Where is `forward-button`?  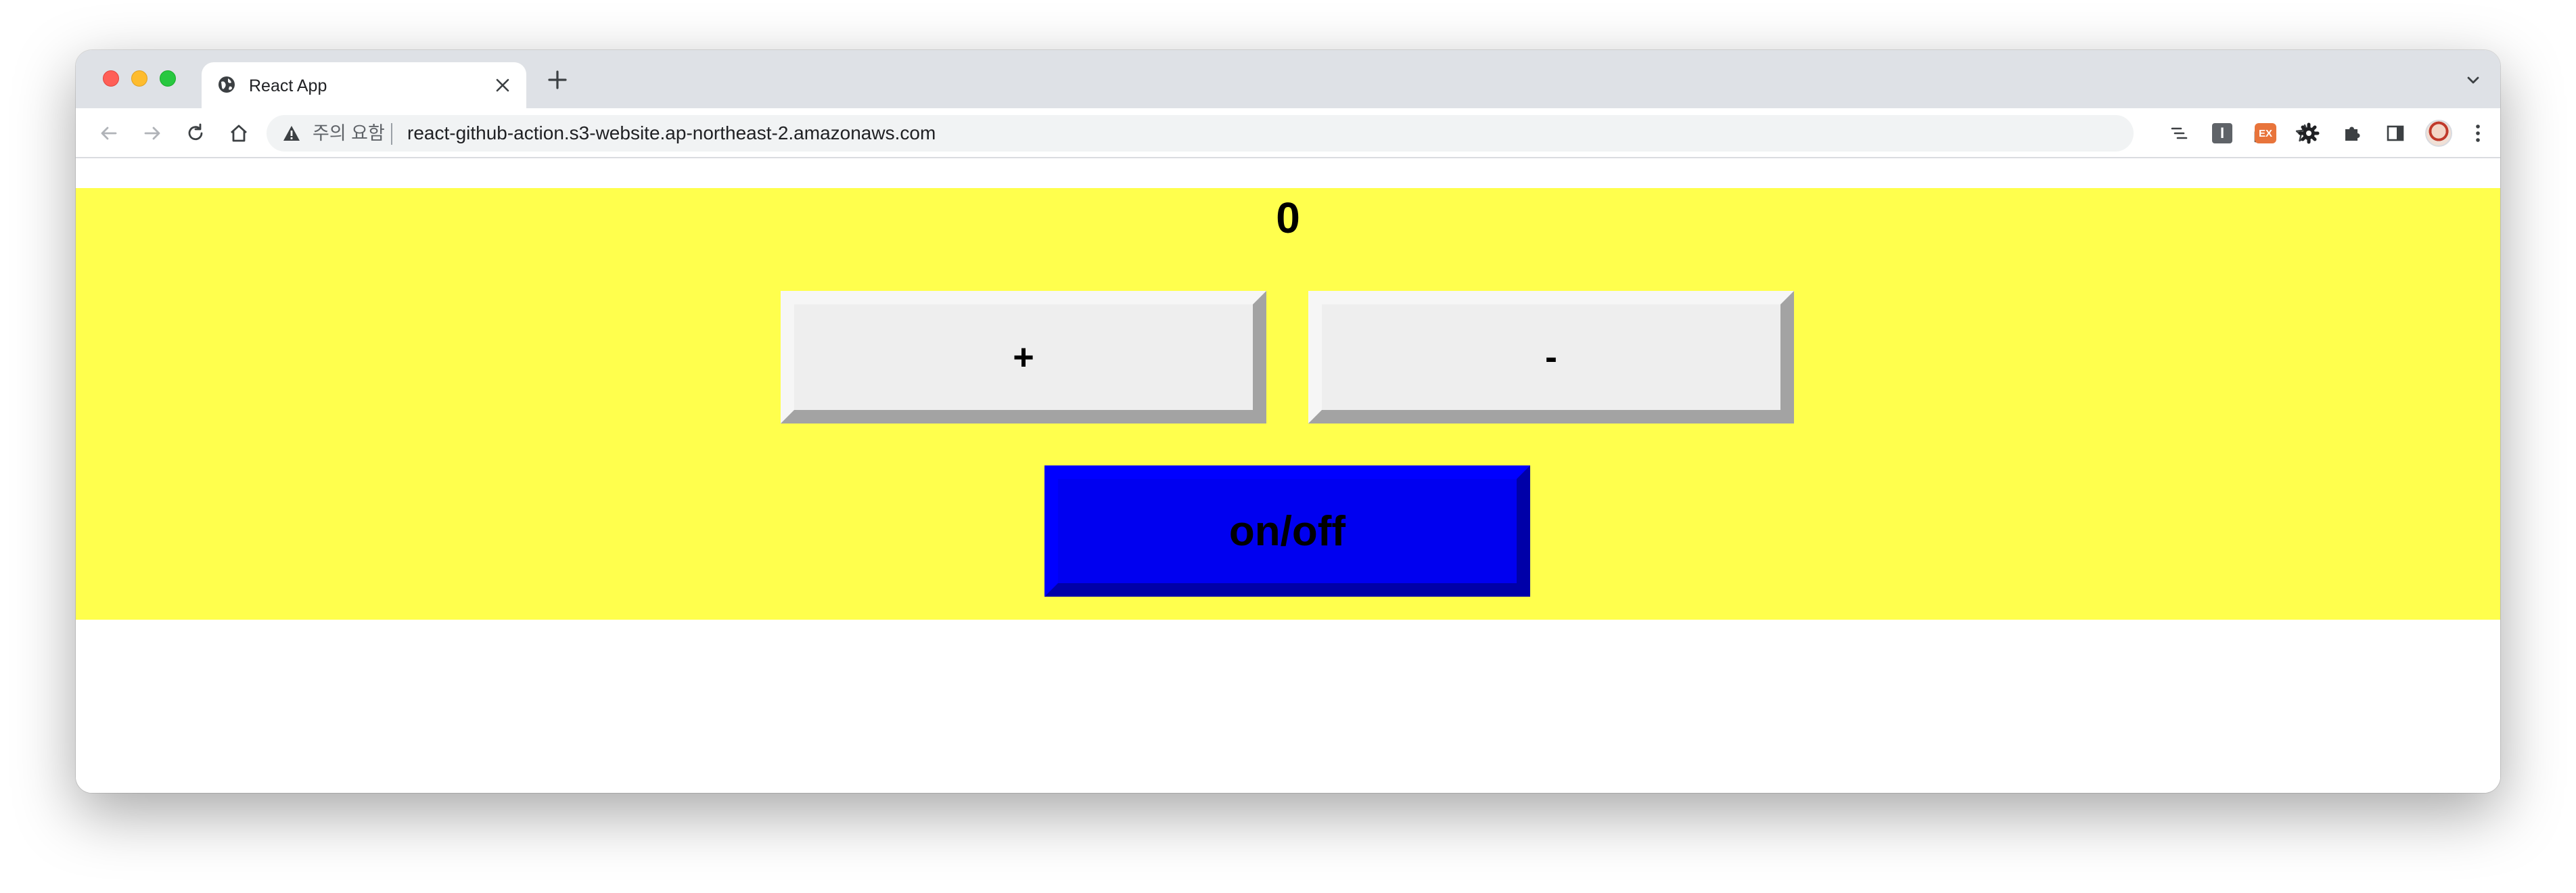
forward-button is located at coordinates (152, 133).